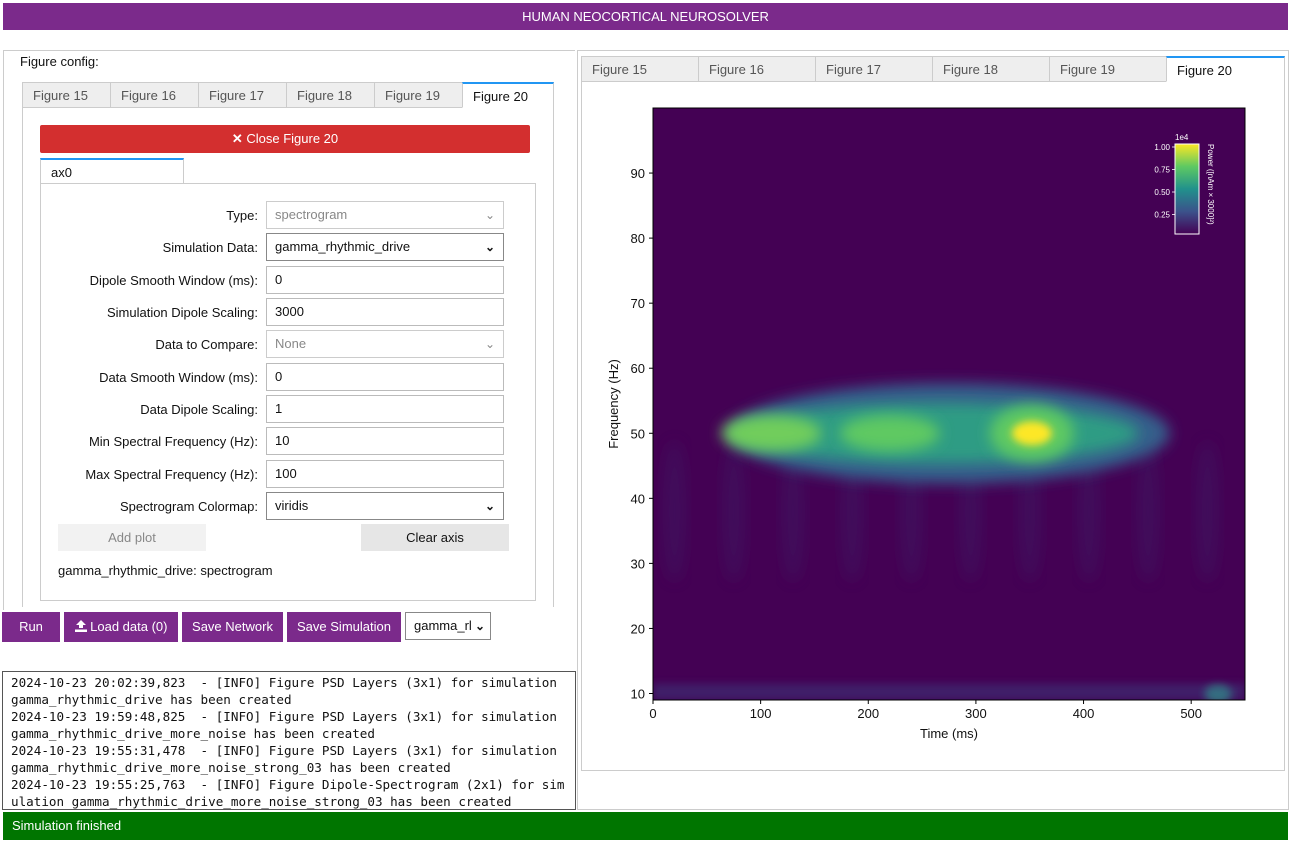  I want to click on app-title: HUMAN NEOCORTICAL NEUROSOLVER, so click(645, 16).